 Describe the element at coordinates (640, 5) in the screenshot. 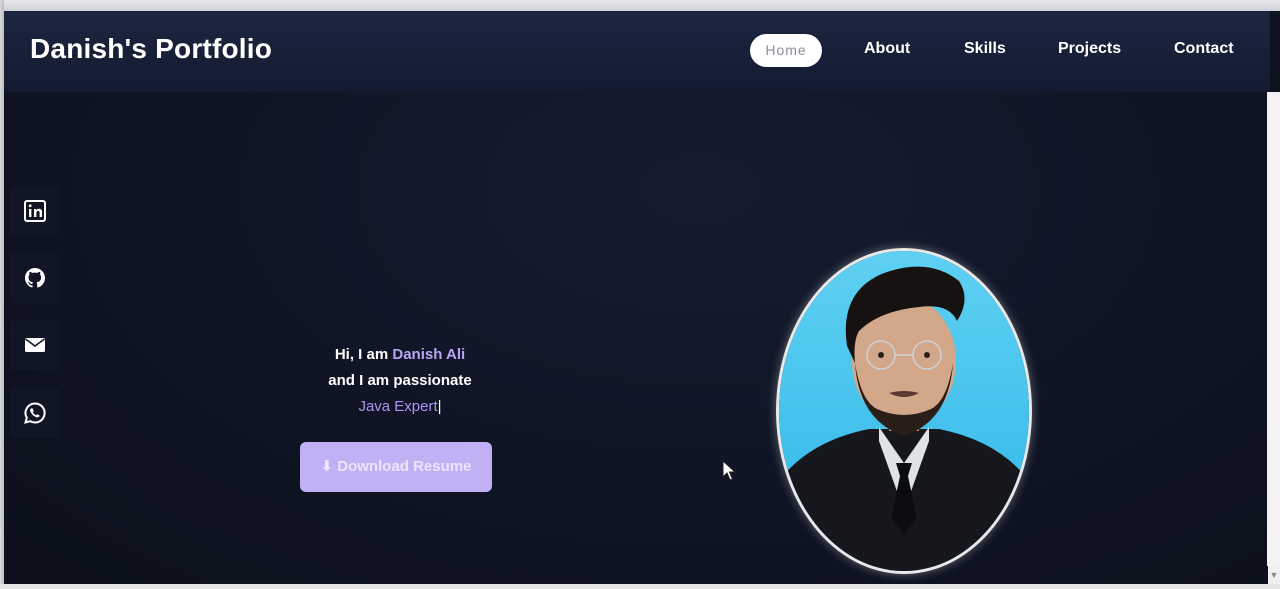

I see `monitor-bezel-top` at that location.